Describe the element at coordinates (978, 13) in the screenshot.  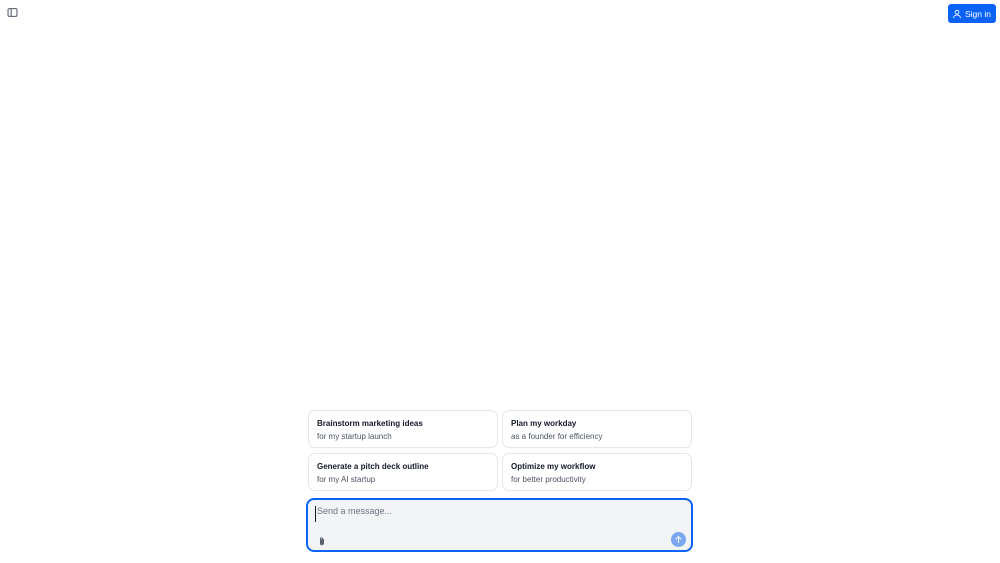
I see `sign-in-label: Sign in` at that location.